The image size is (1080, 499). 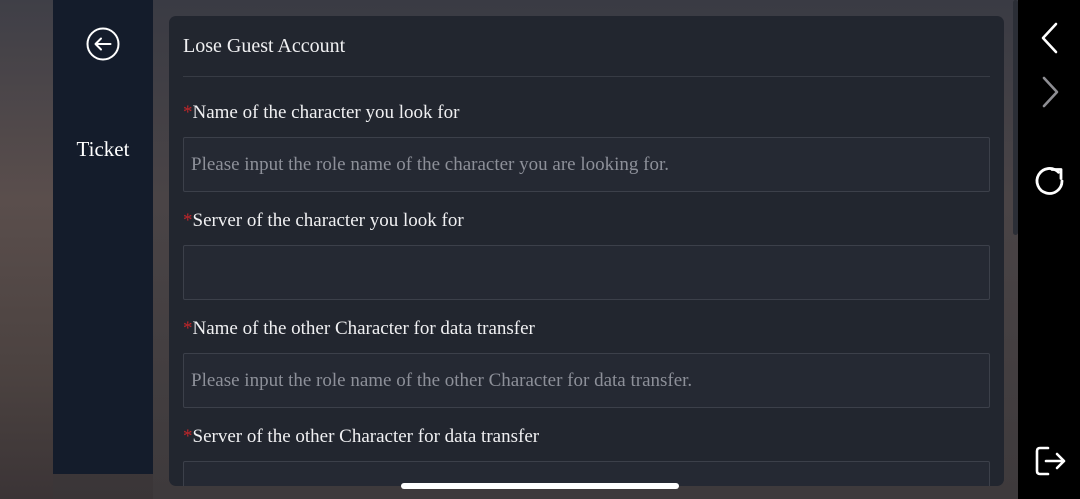 I want to click on exit-icon, so click(x=1050, y=461).